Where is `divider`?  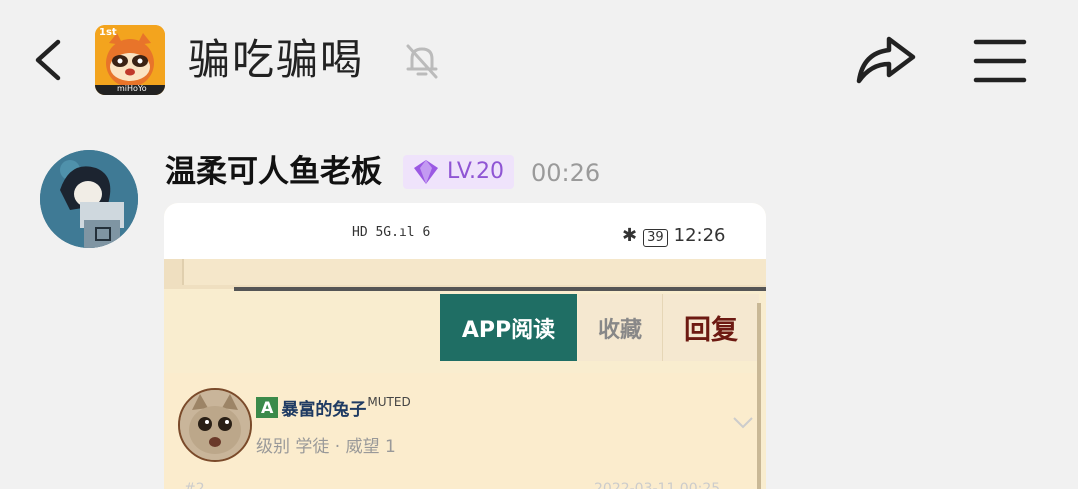 divider is located at coordinates (500, 289).